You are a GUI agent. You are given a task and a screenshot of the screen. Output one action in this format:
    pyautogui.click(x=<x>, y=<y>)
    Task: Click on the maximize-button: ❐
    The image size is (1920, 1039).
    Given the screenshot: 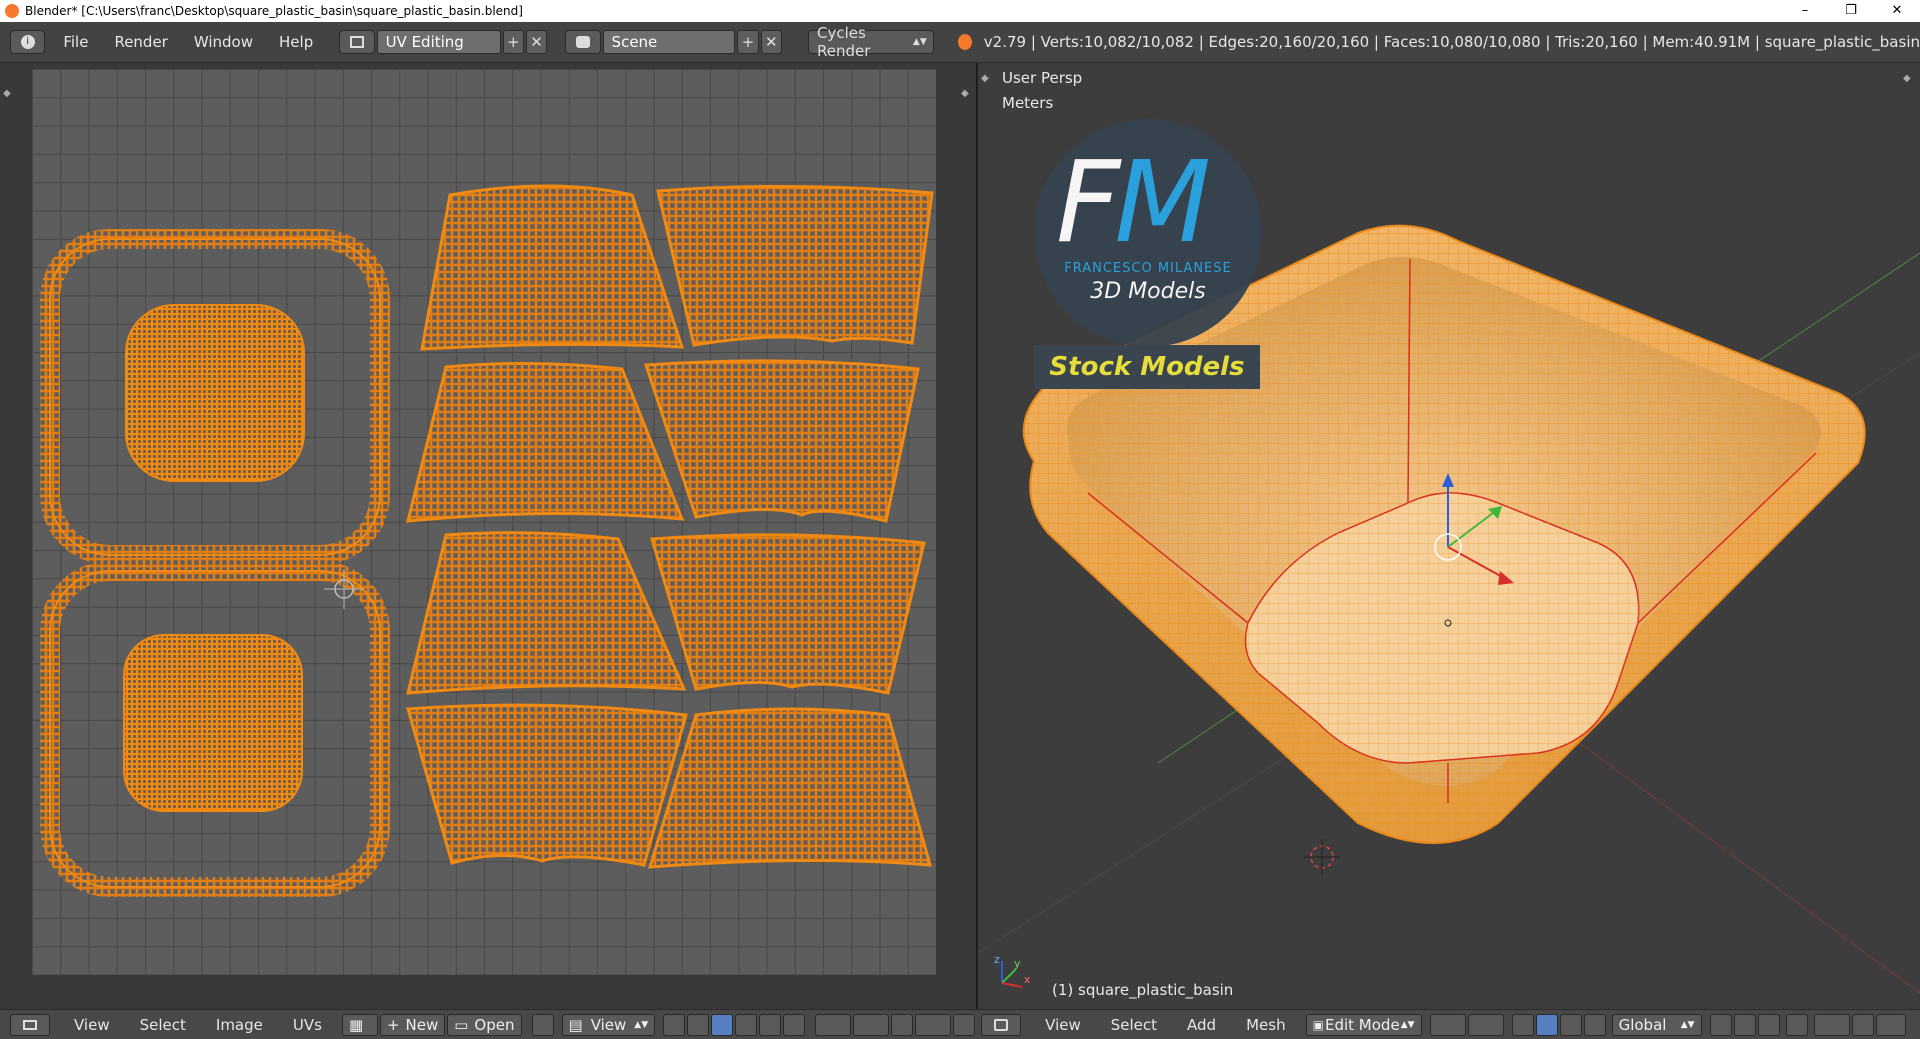 What is the action you would take?
    pyautogui.click(x=1851, y=11)
    